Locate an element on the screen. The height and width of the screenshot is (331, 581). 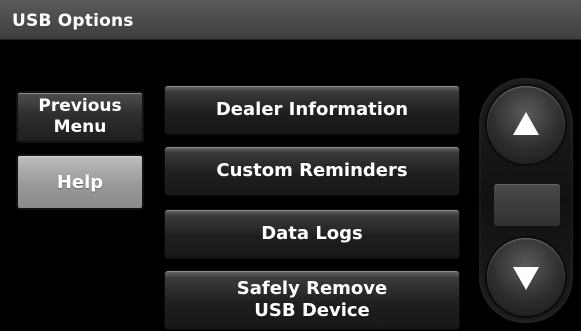
menu-item-label: Data Logs is located at coordinates (312, 233).